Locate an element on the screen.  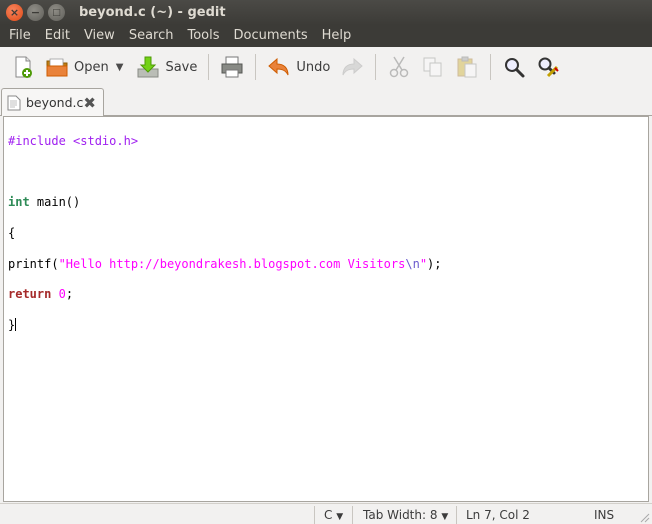
resize-grip-icon is located at coordinates (644, 517).